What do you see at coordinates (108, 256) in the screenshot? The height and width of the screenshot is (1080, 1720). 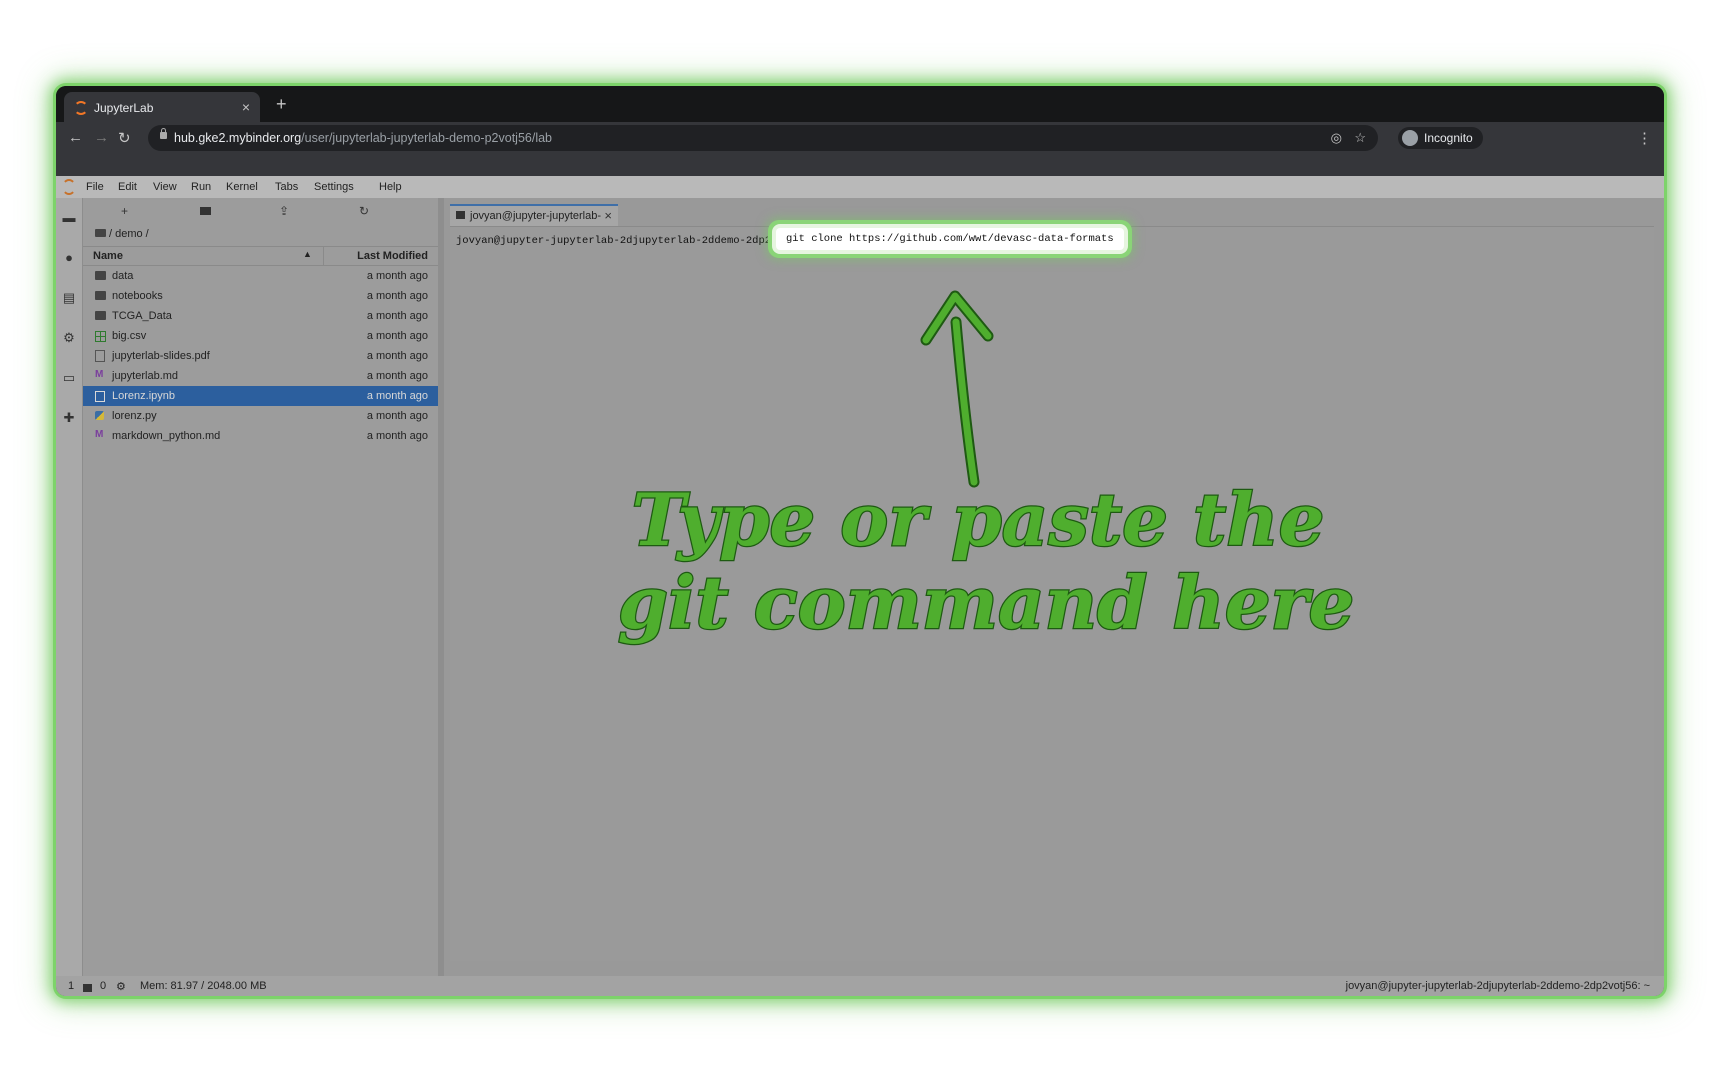 I see `column-name-header: Name` at bounding box center [108, 256].